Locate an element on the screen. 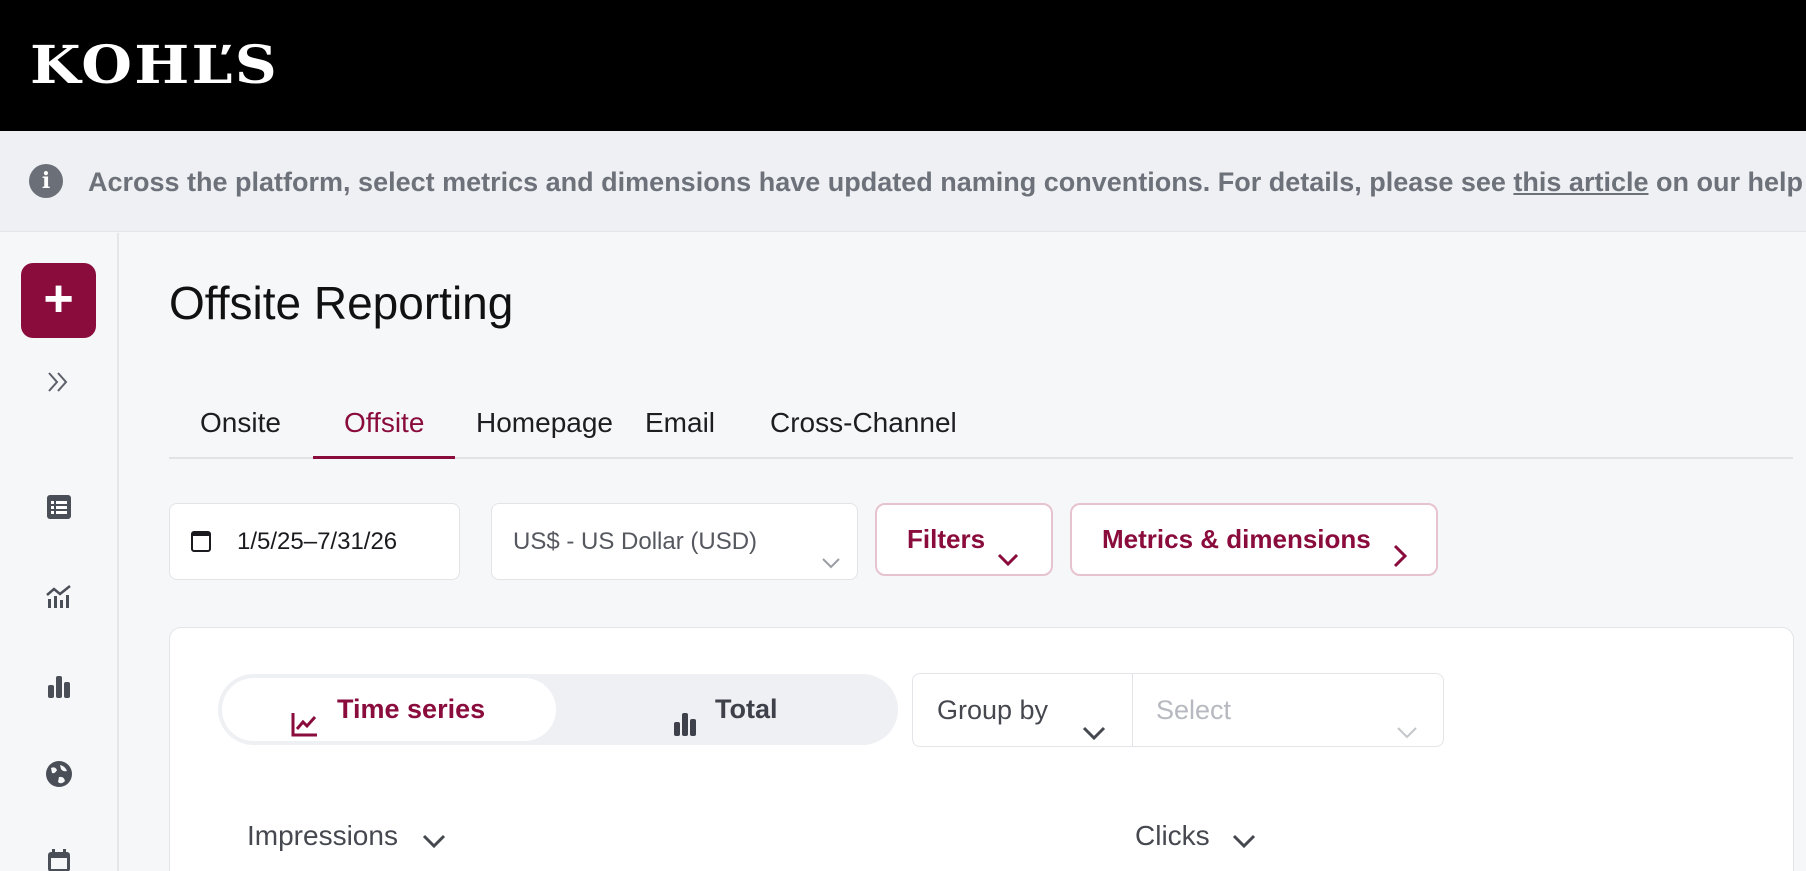  impressions-metric-select: Impressions is located at coordinates (346, 836).